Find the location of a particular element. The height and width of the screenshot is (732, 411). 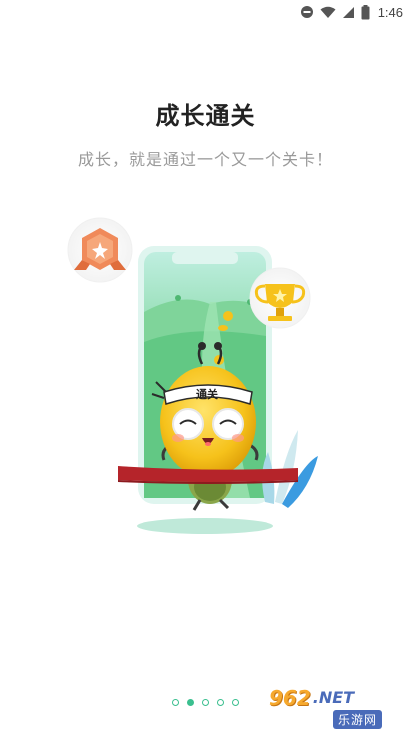

headband-text: 通关 is located at coordinates (207, 394).